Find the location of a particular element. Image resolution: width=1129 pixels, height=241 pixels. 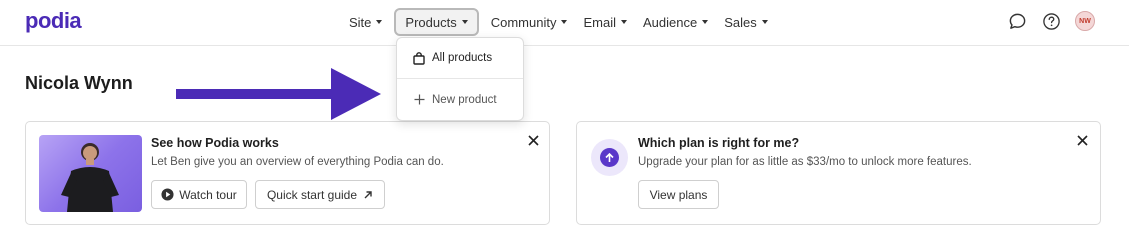

play-circle-icon is located at coordinates (167, 194).